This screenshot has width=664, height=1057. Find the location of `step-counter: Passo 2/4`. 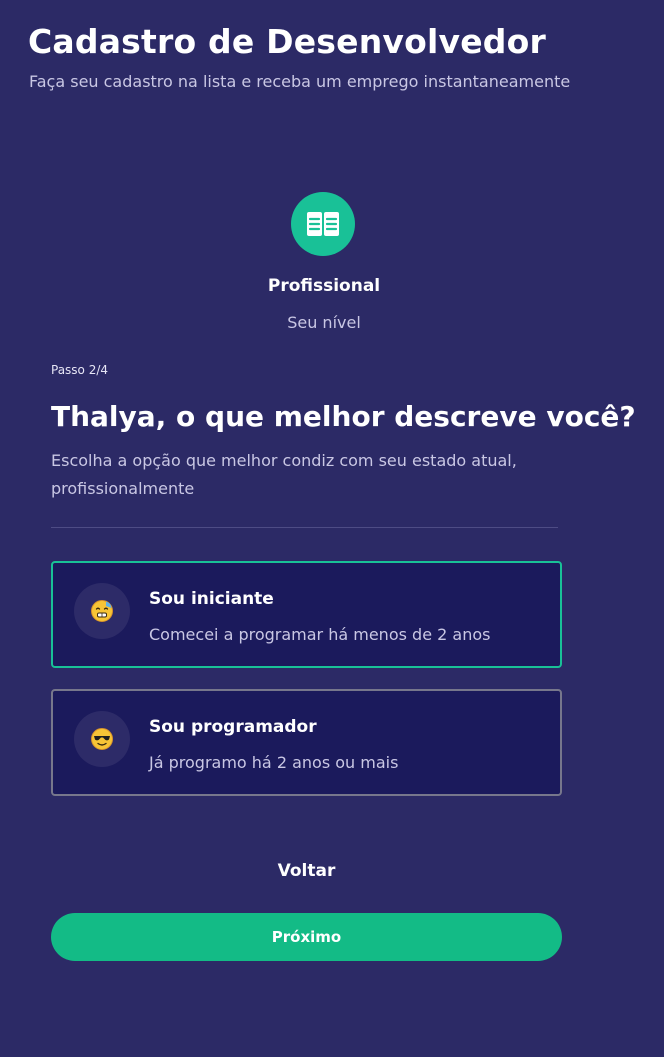

step-counter: Passo 2/4 is located at coordinates (80, 370).